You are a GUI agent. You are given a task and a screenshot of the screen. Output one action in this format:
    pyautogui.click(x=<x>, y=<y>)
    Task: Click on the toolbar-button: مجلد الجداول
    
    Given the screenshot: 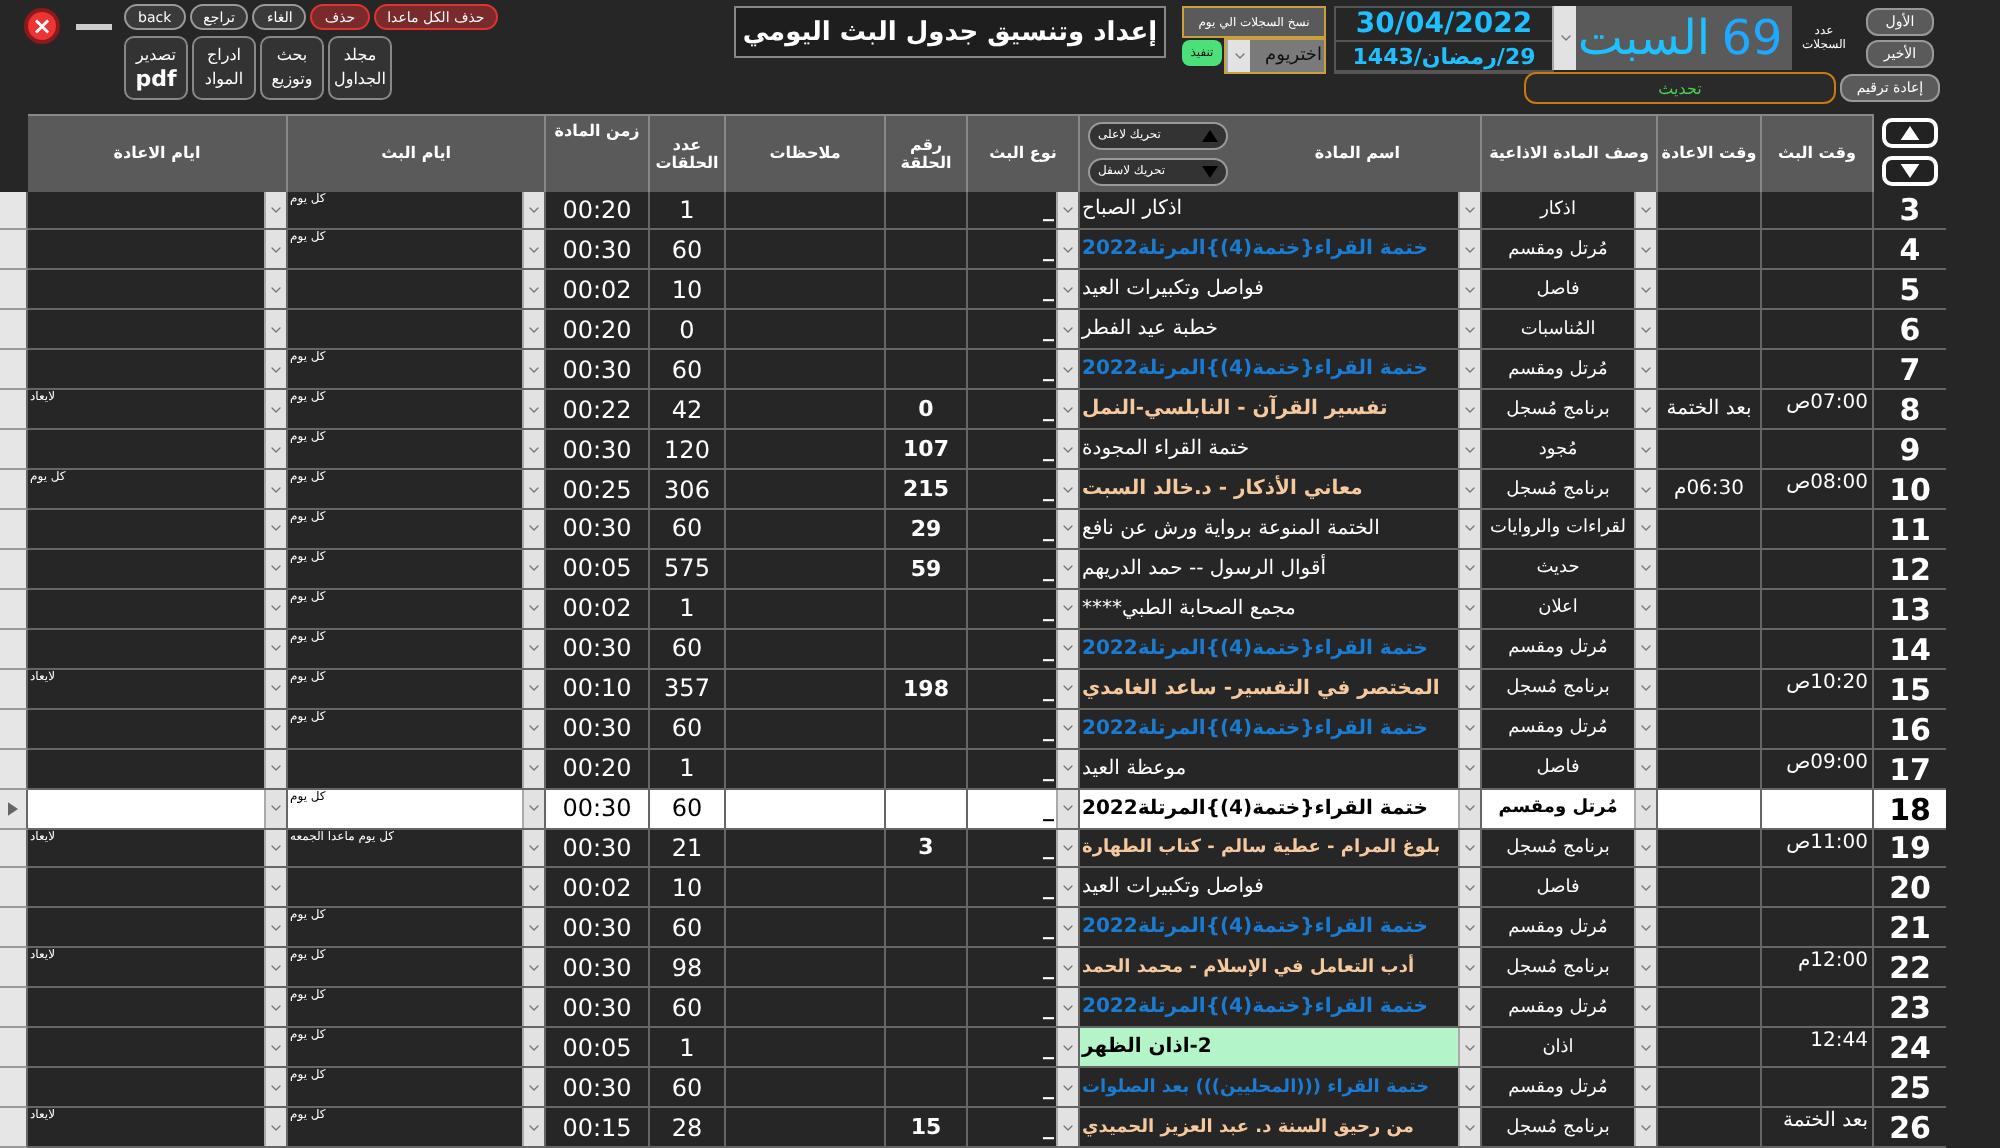 What is the action you would take?
    pyautogui.click(x=360, y=68)
    